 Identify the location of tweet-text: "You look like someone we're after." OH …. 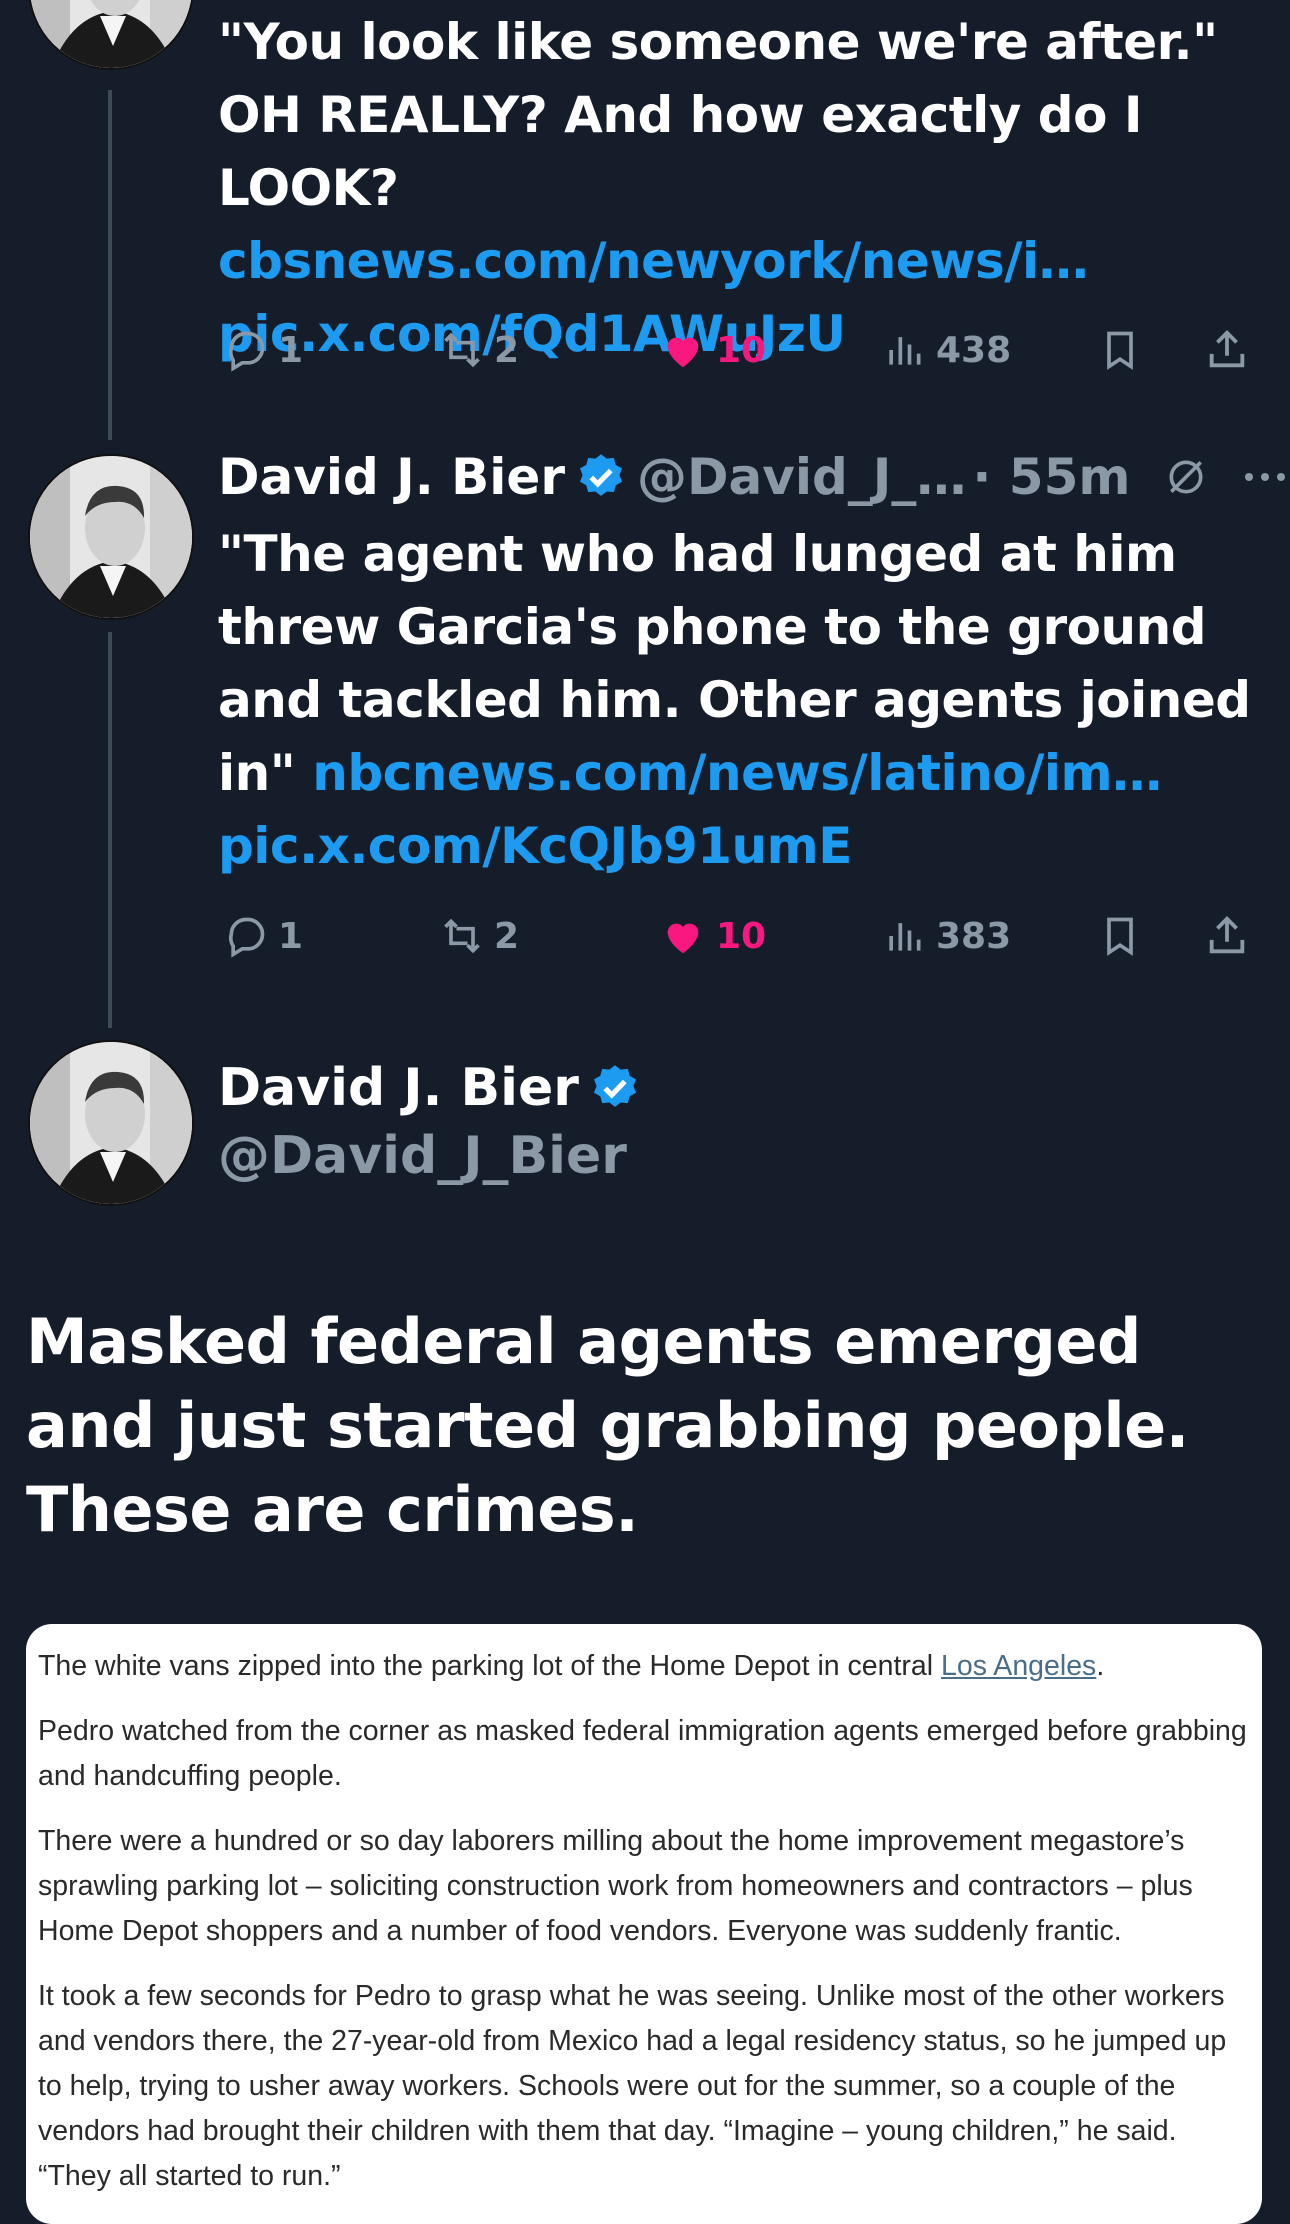
(738, 188).